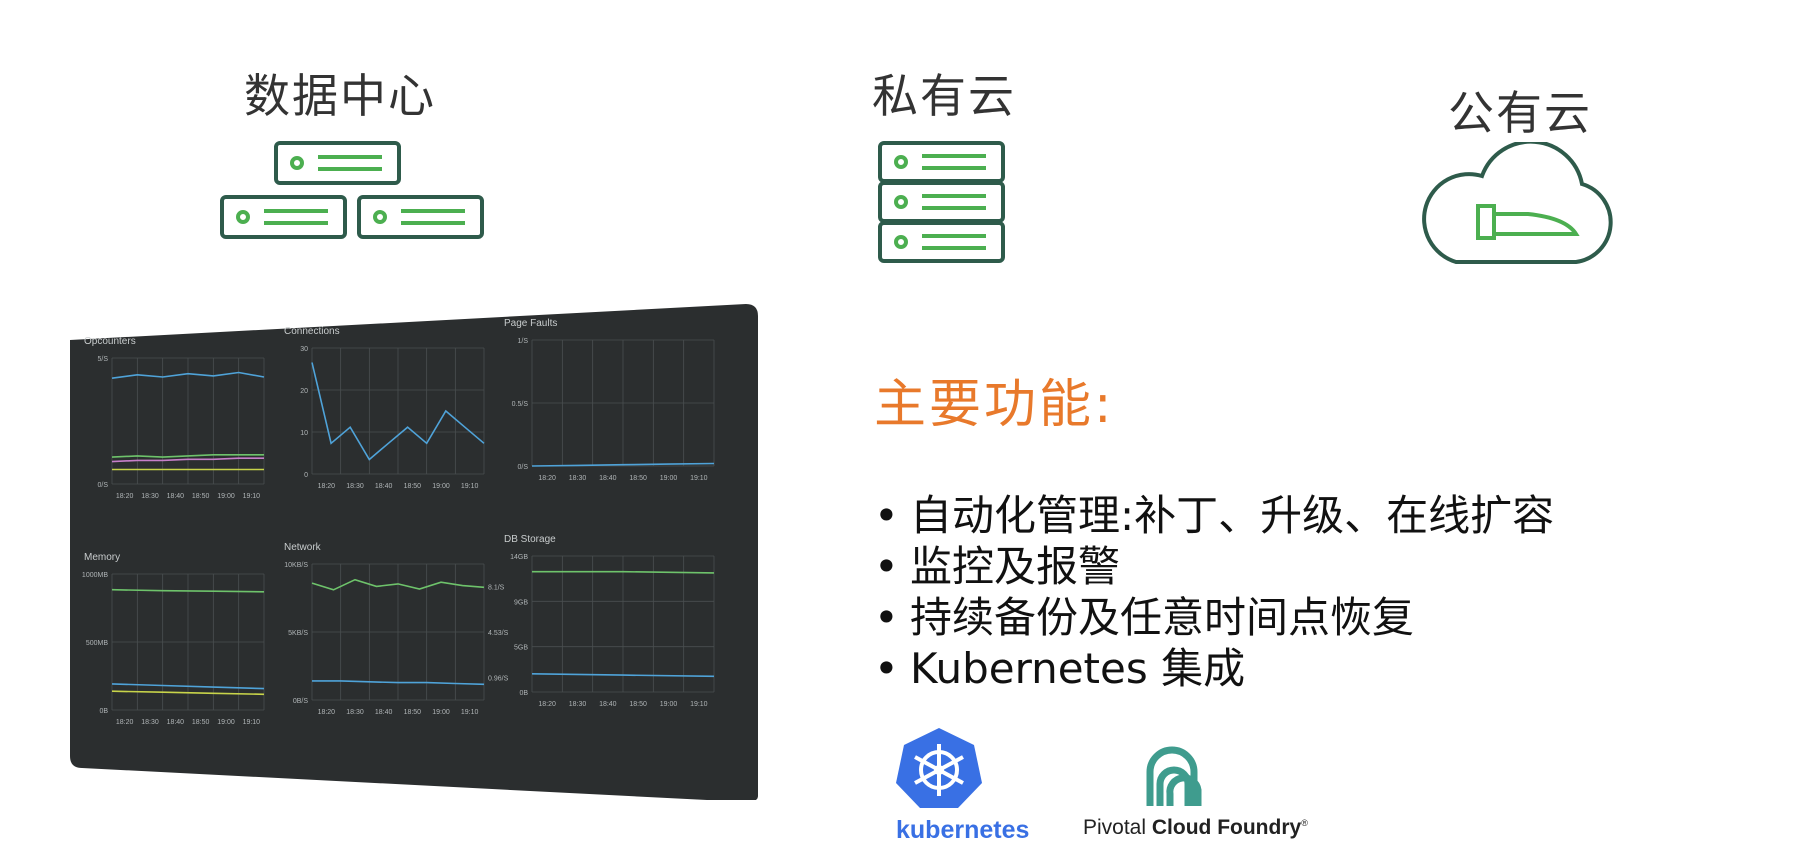  Describe the element at coordinates (521, 648) in the screenshot. I see `y-tick-label: 5GB` at that location.